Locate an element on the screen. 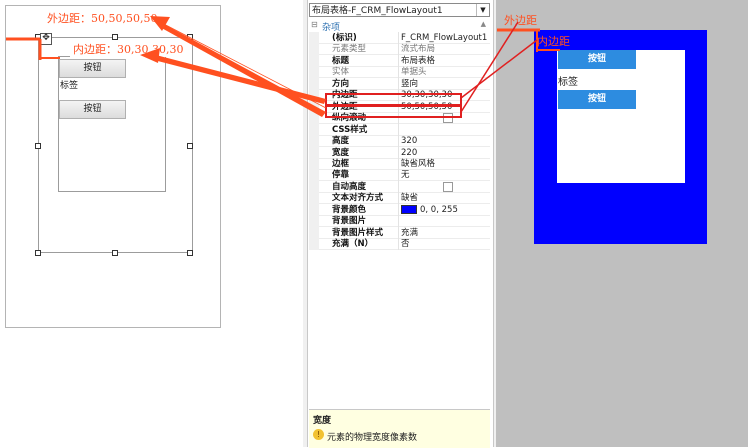 The image size is (748, 448). arrow-to-outer-annotation is located at coordinates (242, 69).